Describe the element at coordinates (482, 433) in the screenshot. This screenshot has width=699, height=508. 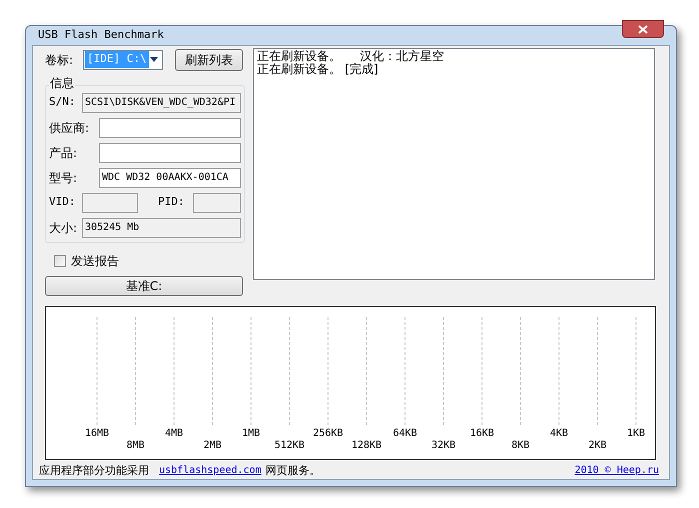
I see `axis-label: 16KB` at that location.